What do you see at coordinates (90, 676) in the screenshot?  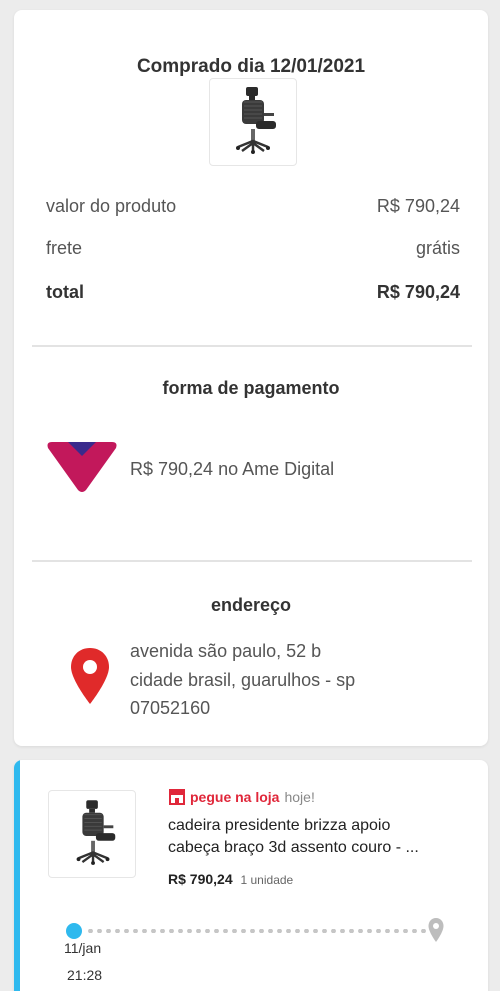 I see `location-pin-icon` at bounding box center [90, 676].